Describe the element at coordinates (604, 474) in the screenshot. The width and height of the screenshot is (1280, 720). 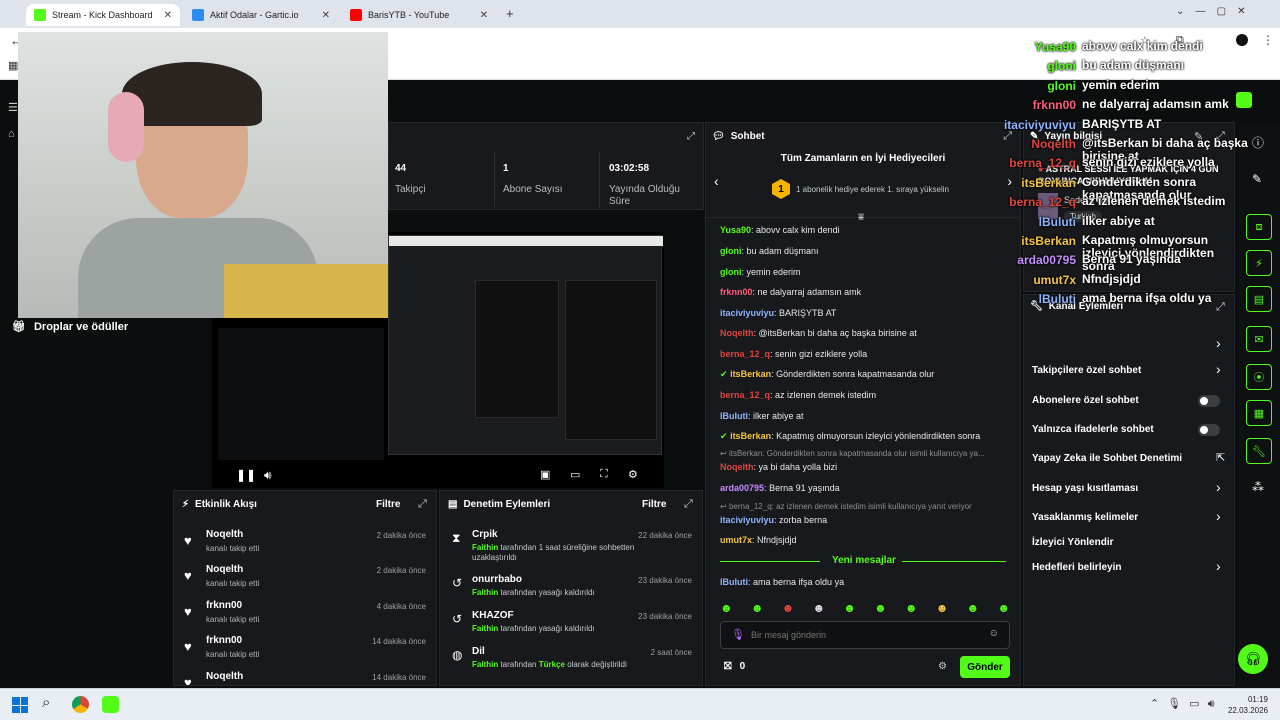
I see `fullscreen-icon: ⛶` at that location.